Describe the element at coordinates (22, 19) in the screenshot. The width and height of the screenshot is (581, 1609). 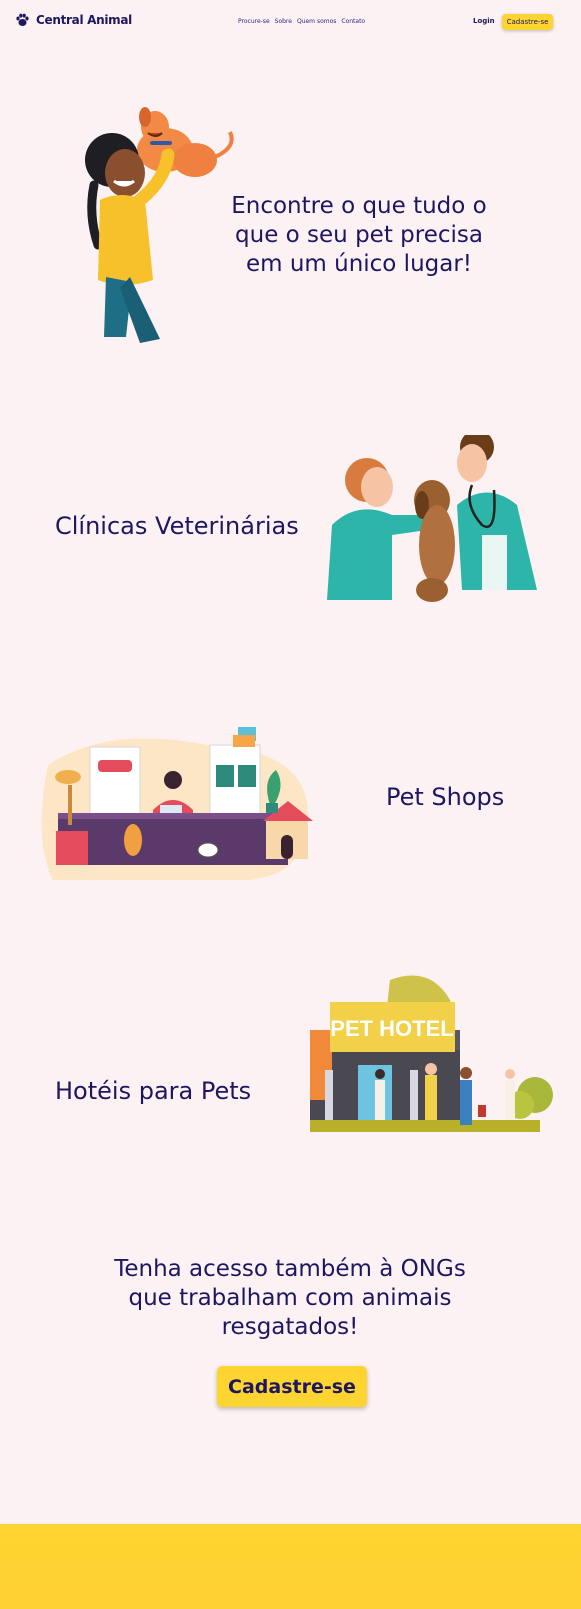
I see `paw-icon` at that location.